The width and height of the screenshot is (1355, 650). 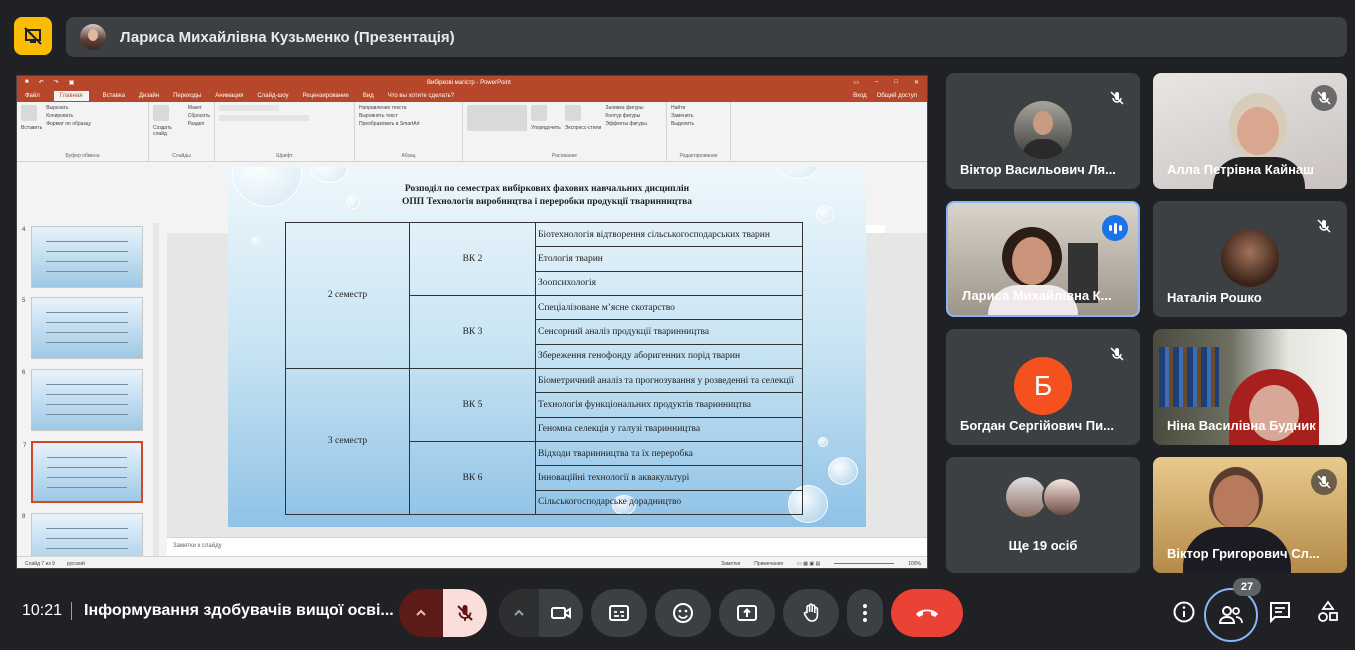 I want to click on start-slideshow-icon: ▣, so click(x=72, y=82).